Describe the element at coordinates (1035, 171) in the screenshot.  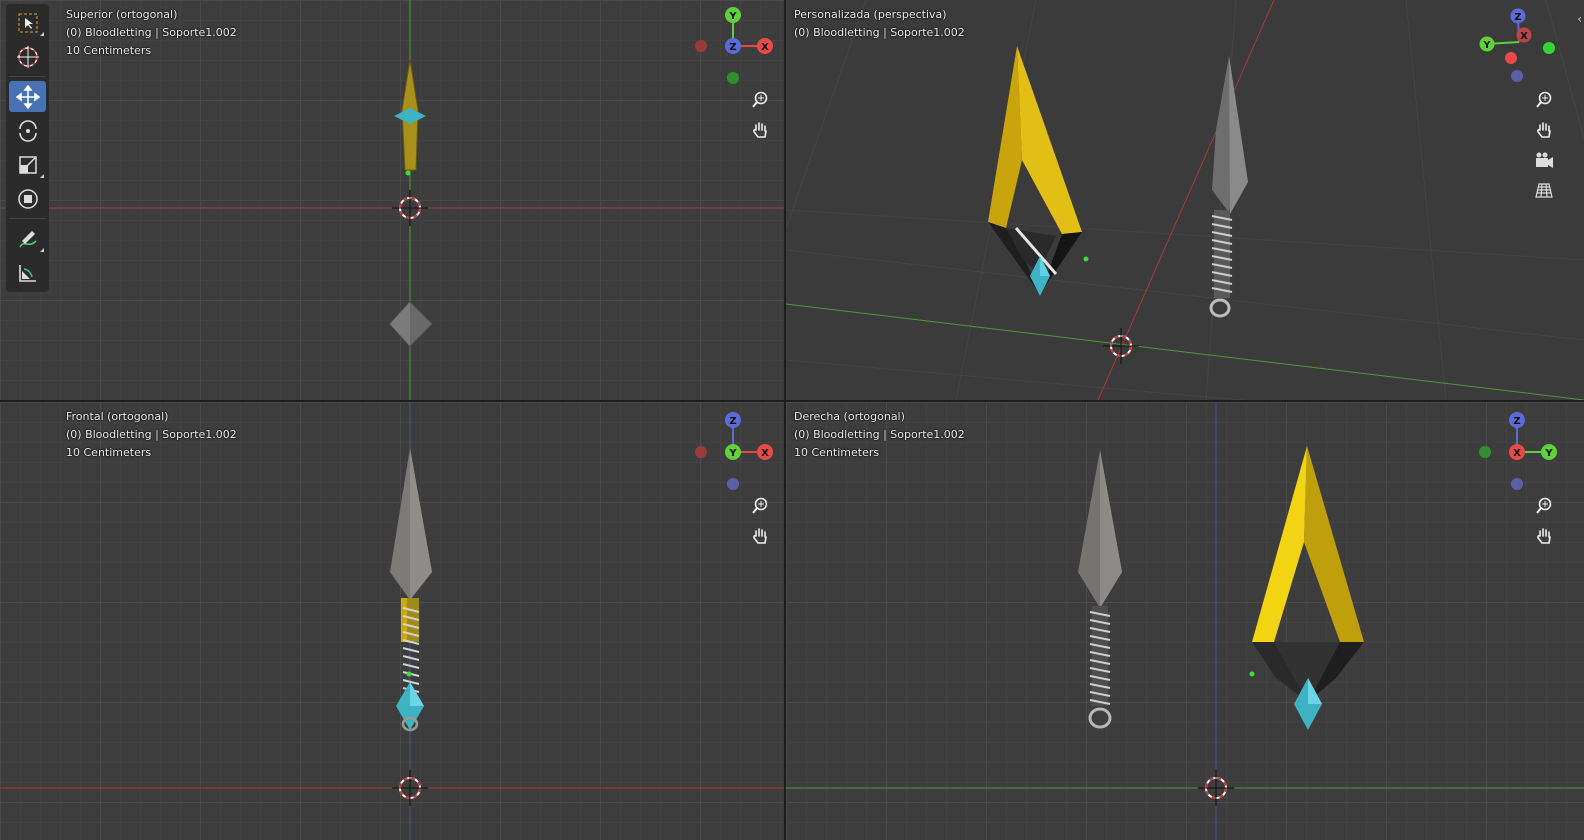
I see `kunai-gold-persp` at that location.